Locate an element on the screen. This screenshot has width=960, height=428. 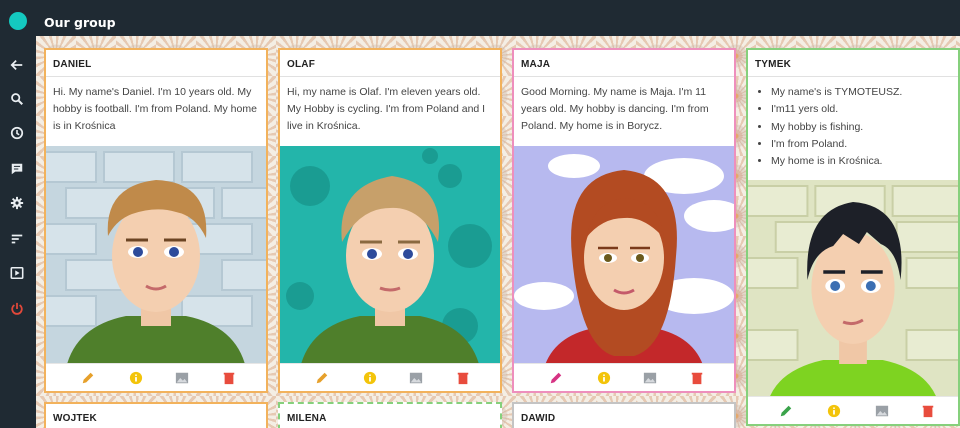
card-title: MILENA is located at coordinates (390, 416).